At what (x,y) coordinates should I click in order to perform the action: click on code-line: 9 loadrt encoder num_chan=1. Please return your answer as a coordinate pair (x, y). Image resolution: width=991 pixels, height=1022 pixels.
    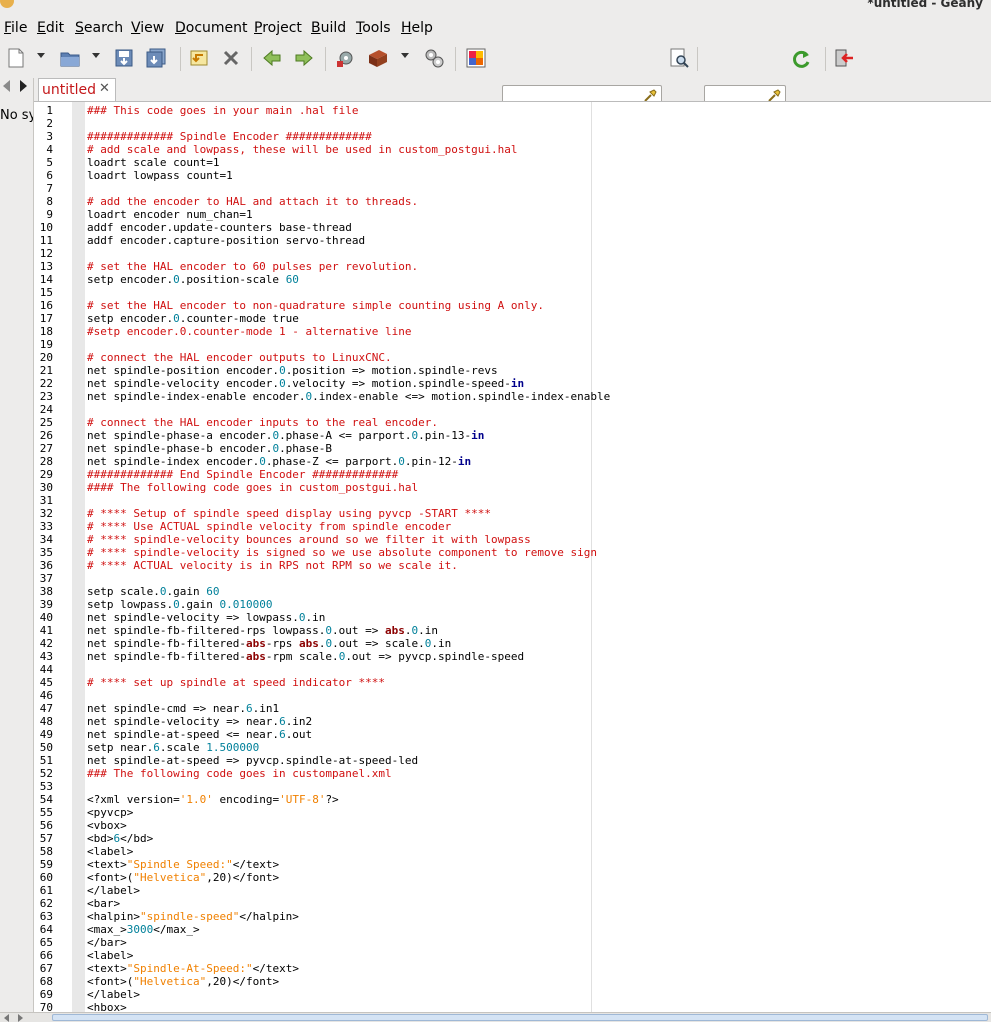
    Looking at the image, I should click on (512, 214).